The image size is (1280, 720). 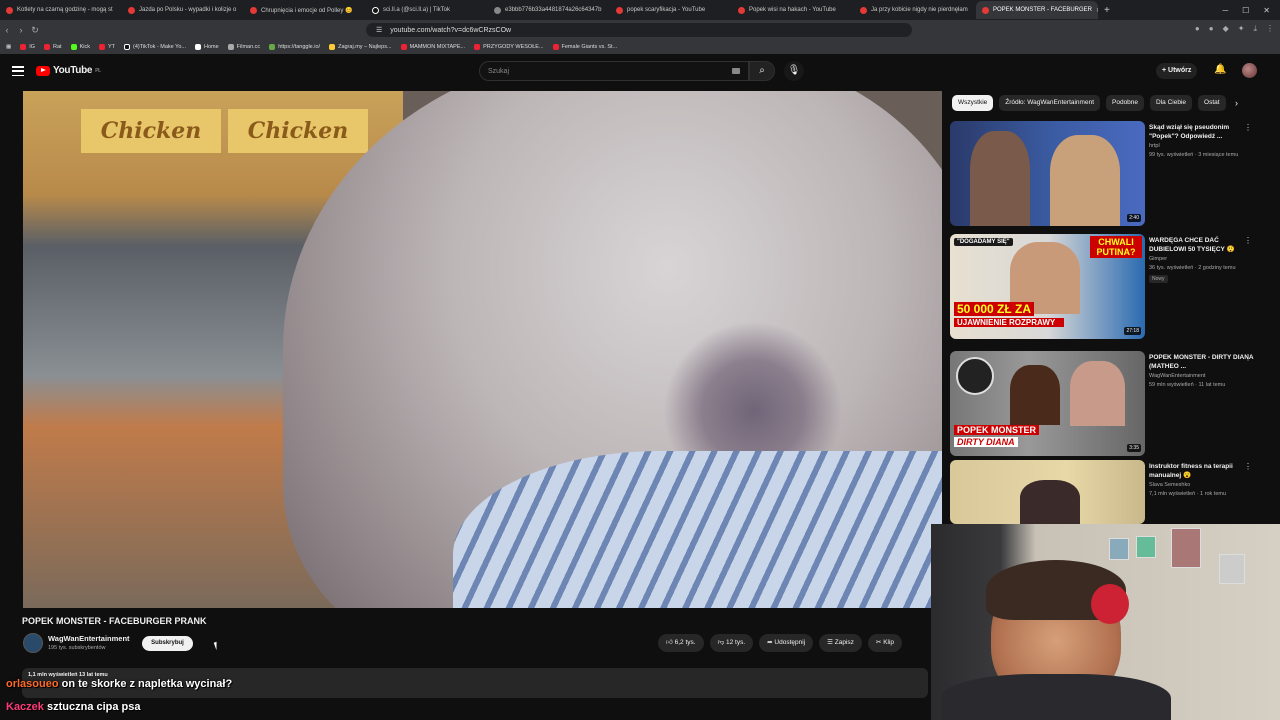 I want to click on thumbnail, so click(x=1047, y=492).